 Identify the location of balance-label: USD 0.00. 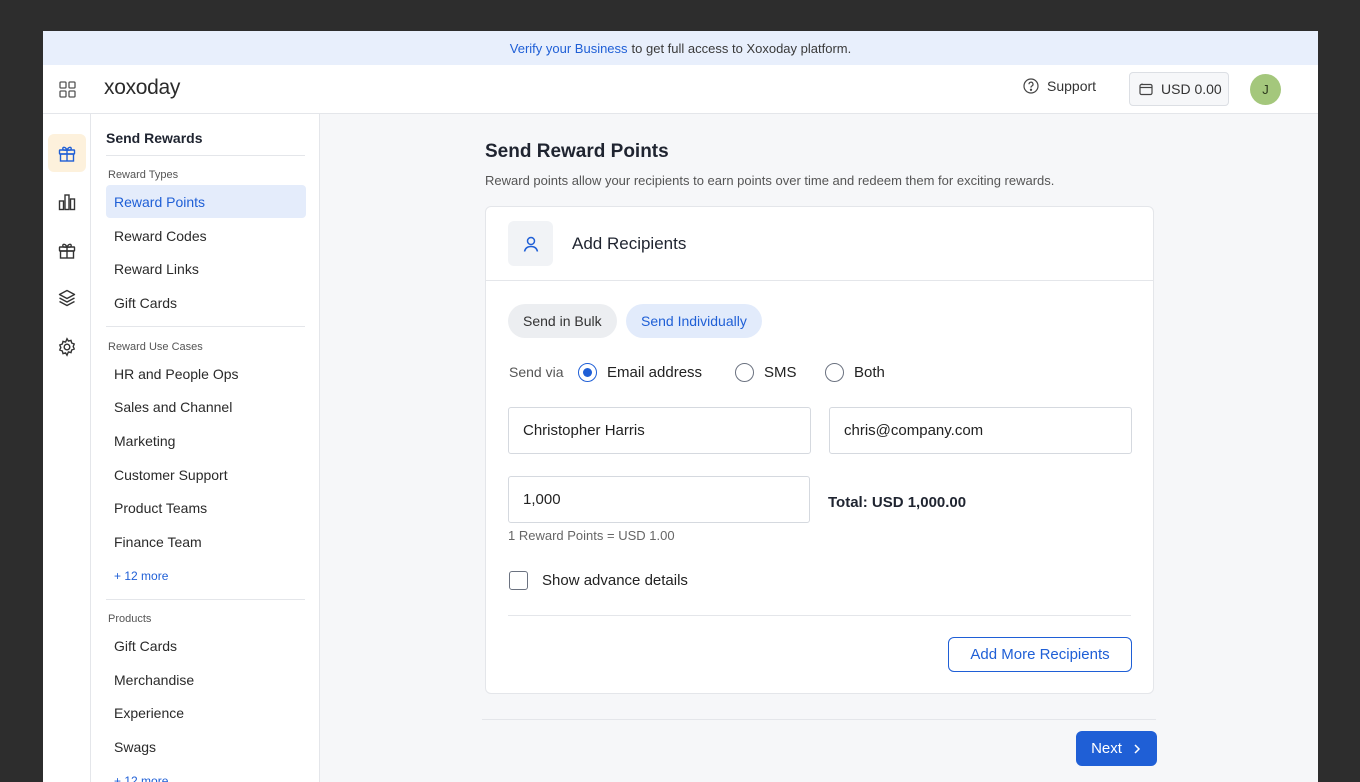
(1191, 89).